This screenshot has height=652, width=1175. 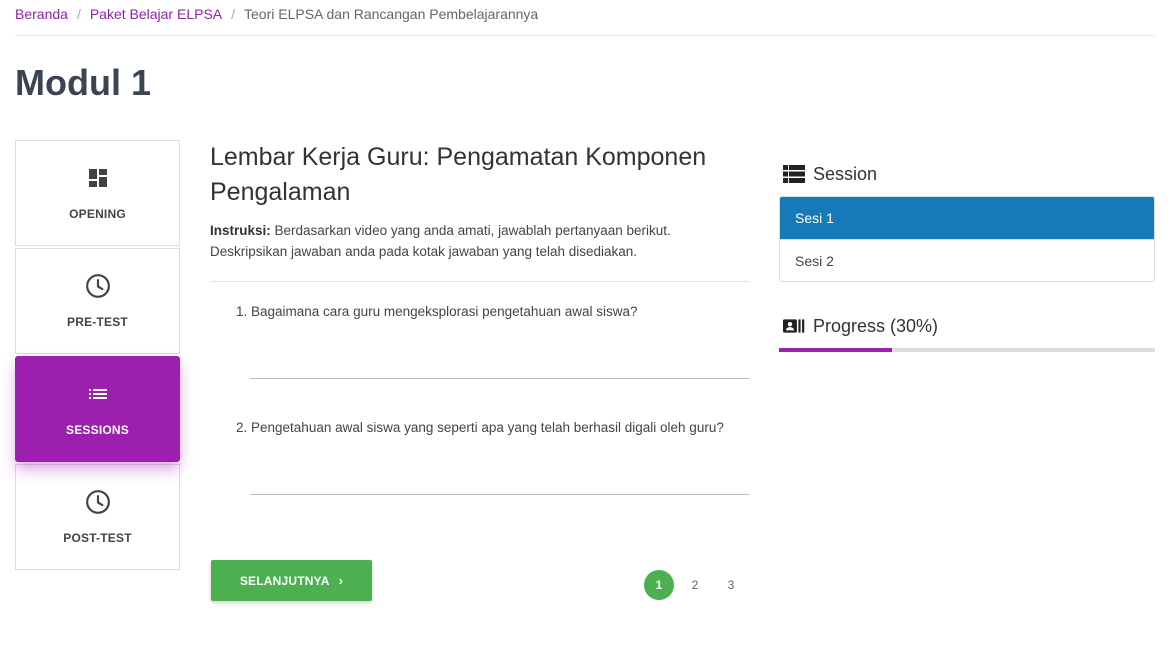 I want to click on session-item-1: Sesi 1, so click(x=967, y=218).